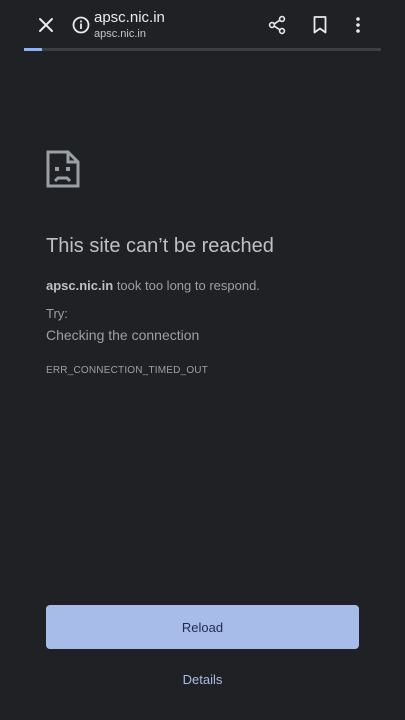 The image size is (405, 720). Describe the element at coordinates (129, 17) in the screenshot. I see `url-title: apsc.nic.in` at that location.